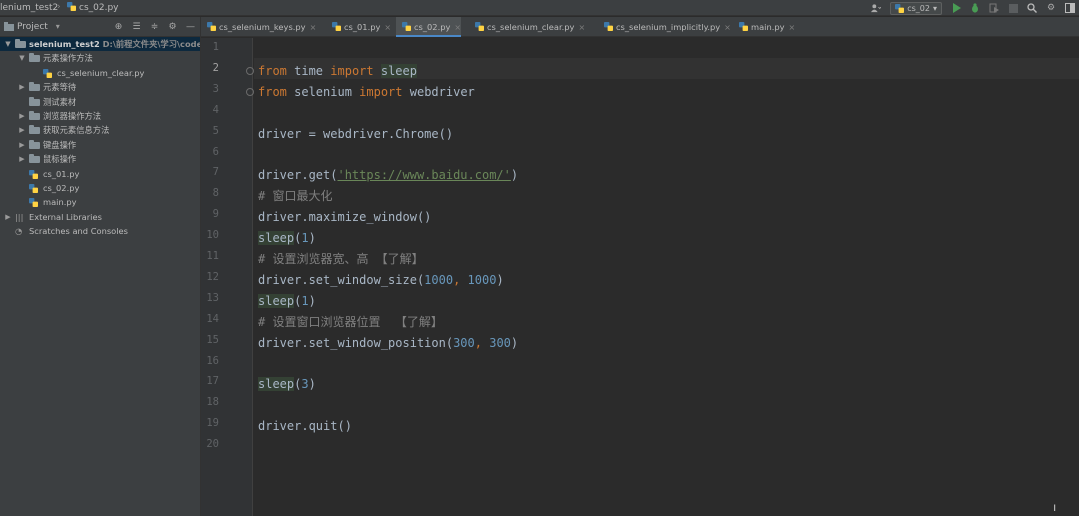 This screenshot has width=1079, height=516. Describe the element at coordinates (172, 26) in the screenshot. I see `gear-icon: ⚙` at that location.